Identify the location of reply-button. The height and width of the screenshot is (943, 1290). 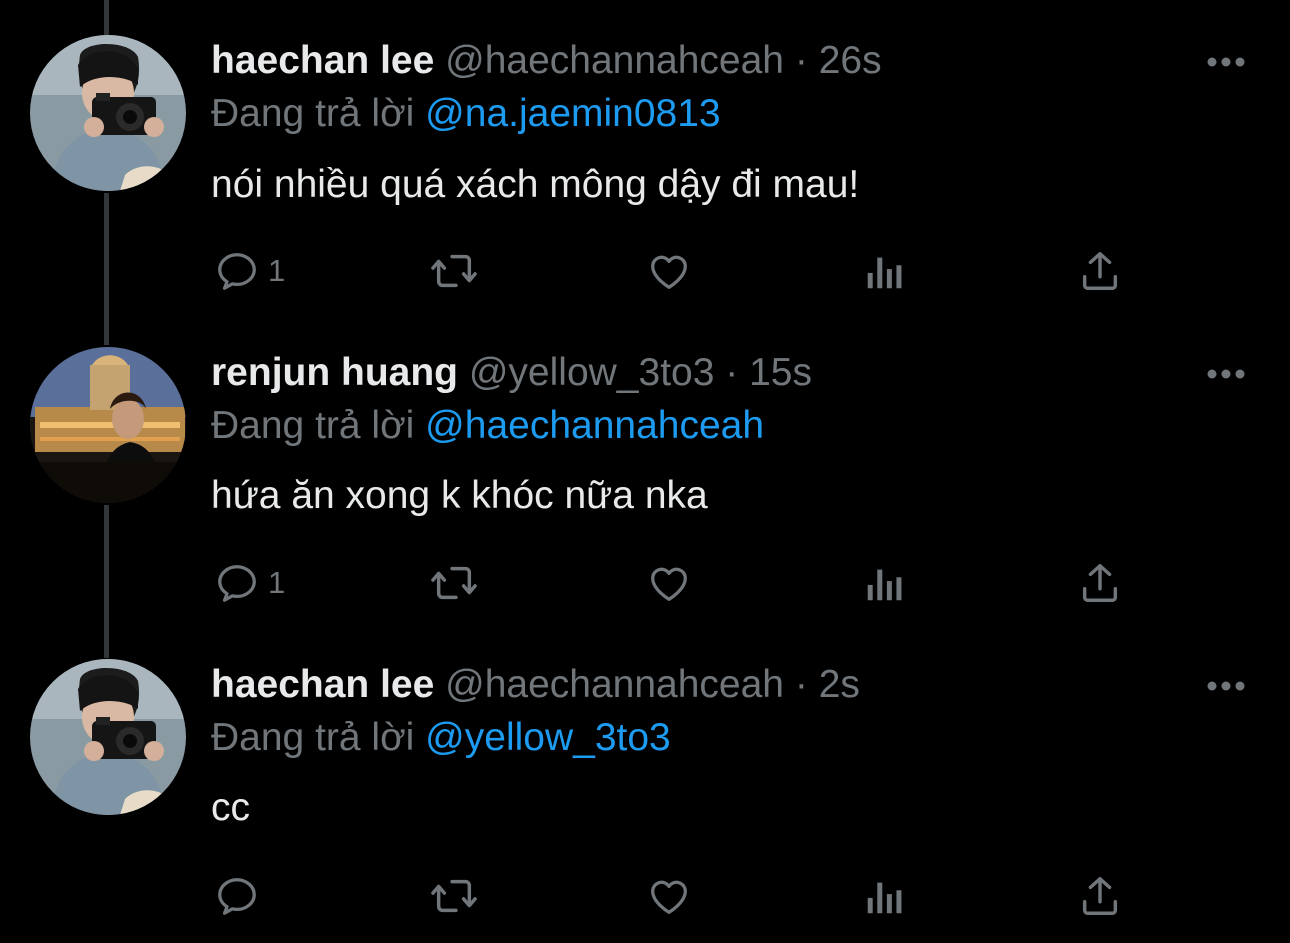
(241, 896).